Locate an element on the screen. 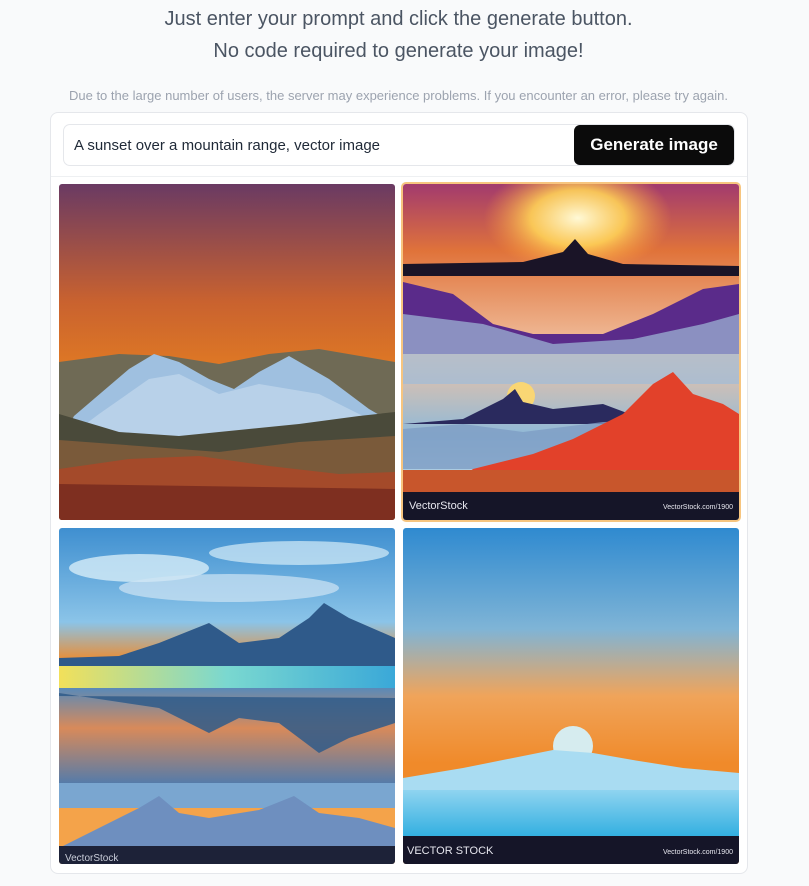 Image resolution: width=809 pixels, height=886 pixels. prompt-input is located at coordinates (319, 145).